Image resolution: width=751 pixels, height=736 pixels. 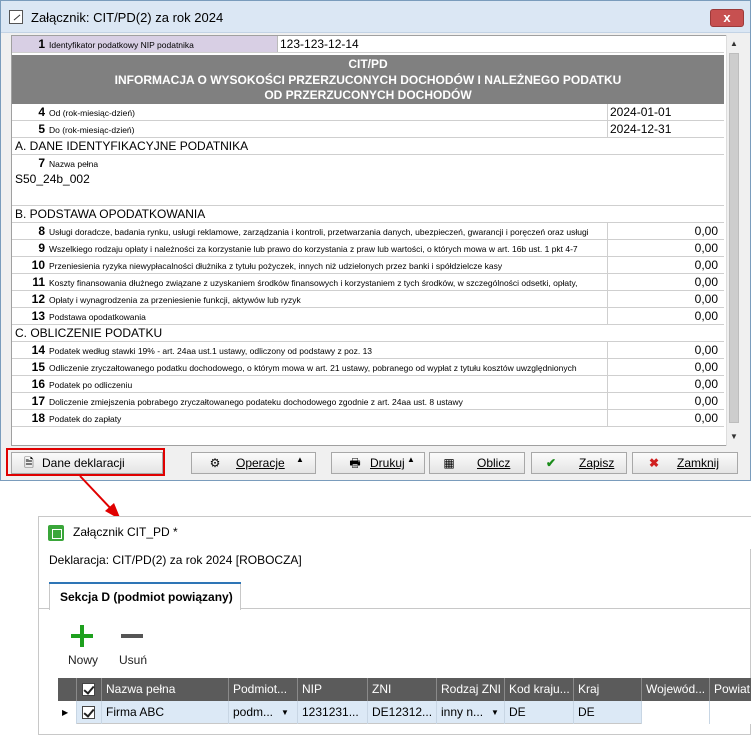 I want to click on tab-strip: Sekcja D (podmiot powiązany), so click(x=395, y=593).